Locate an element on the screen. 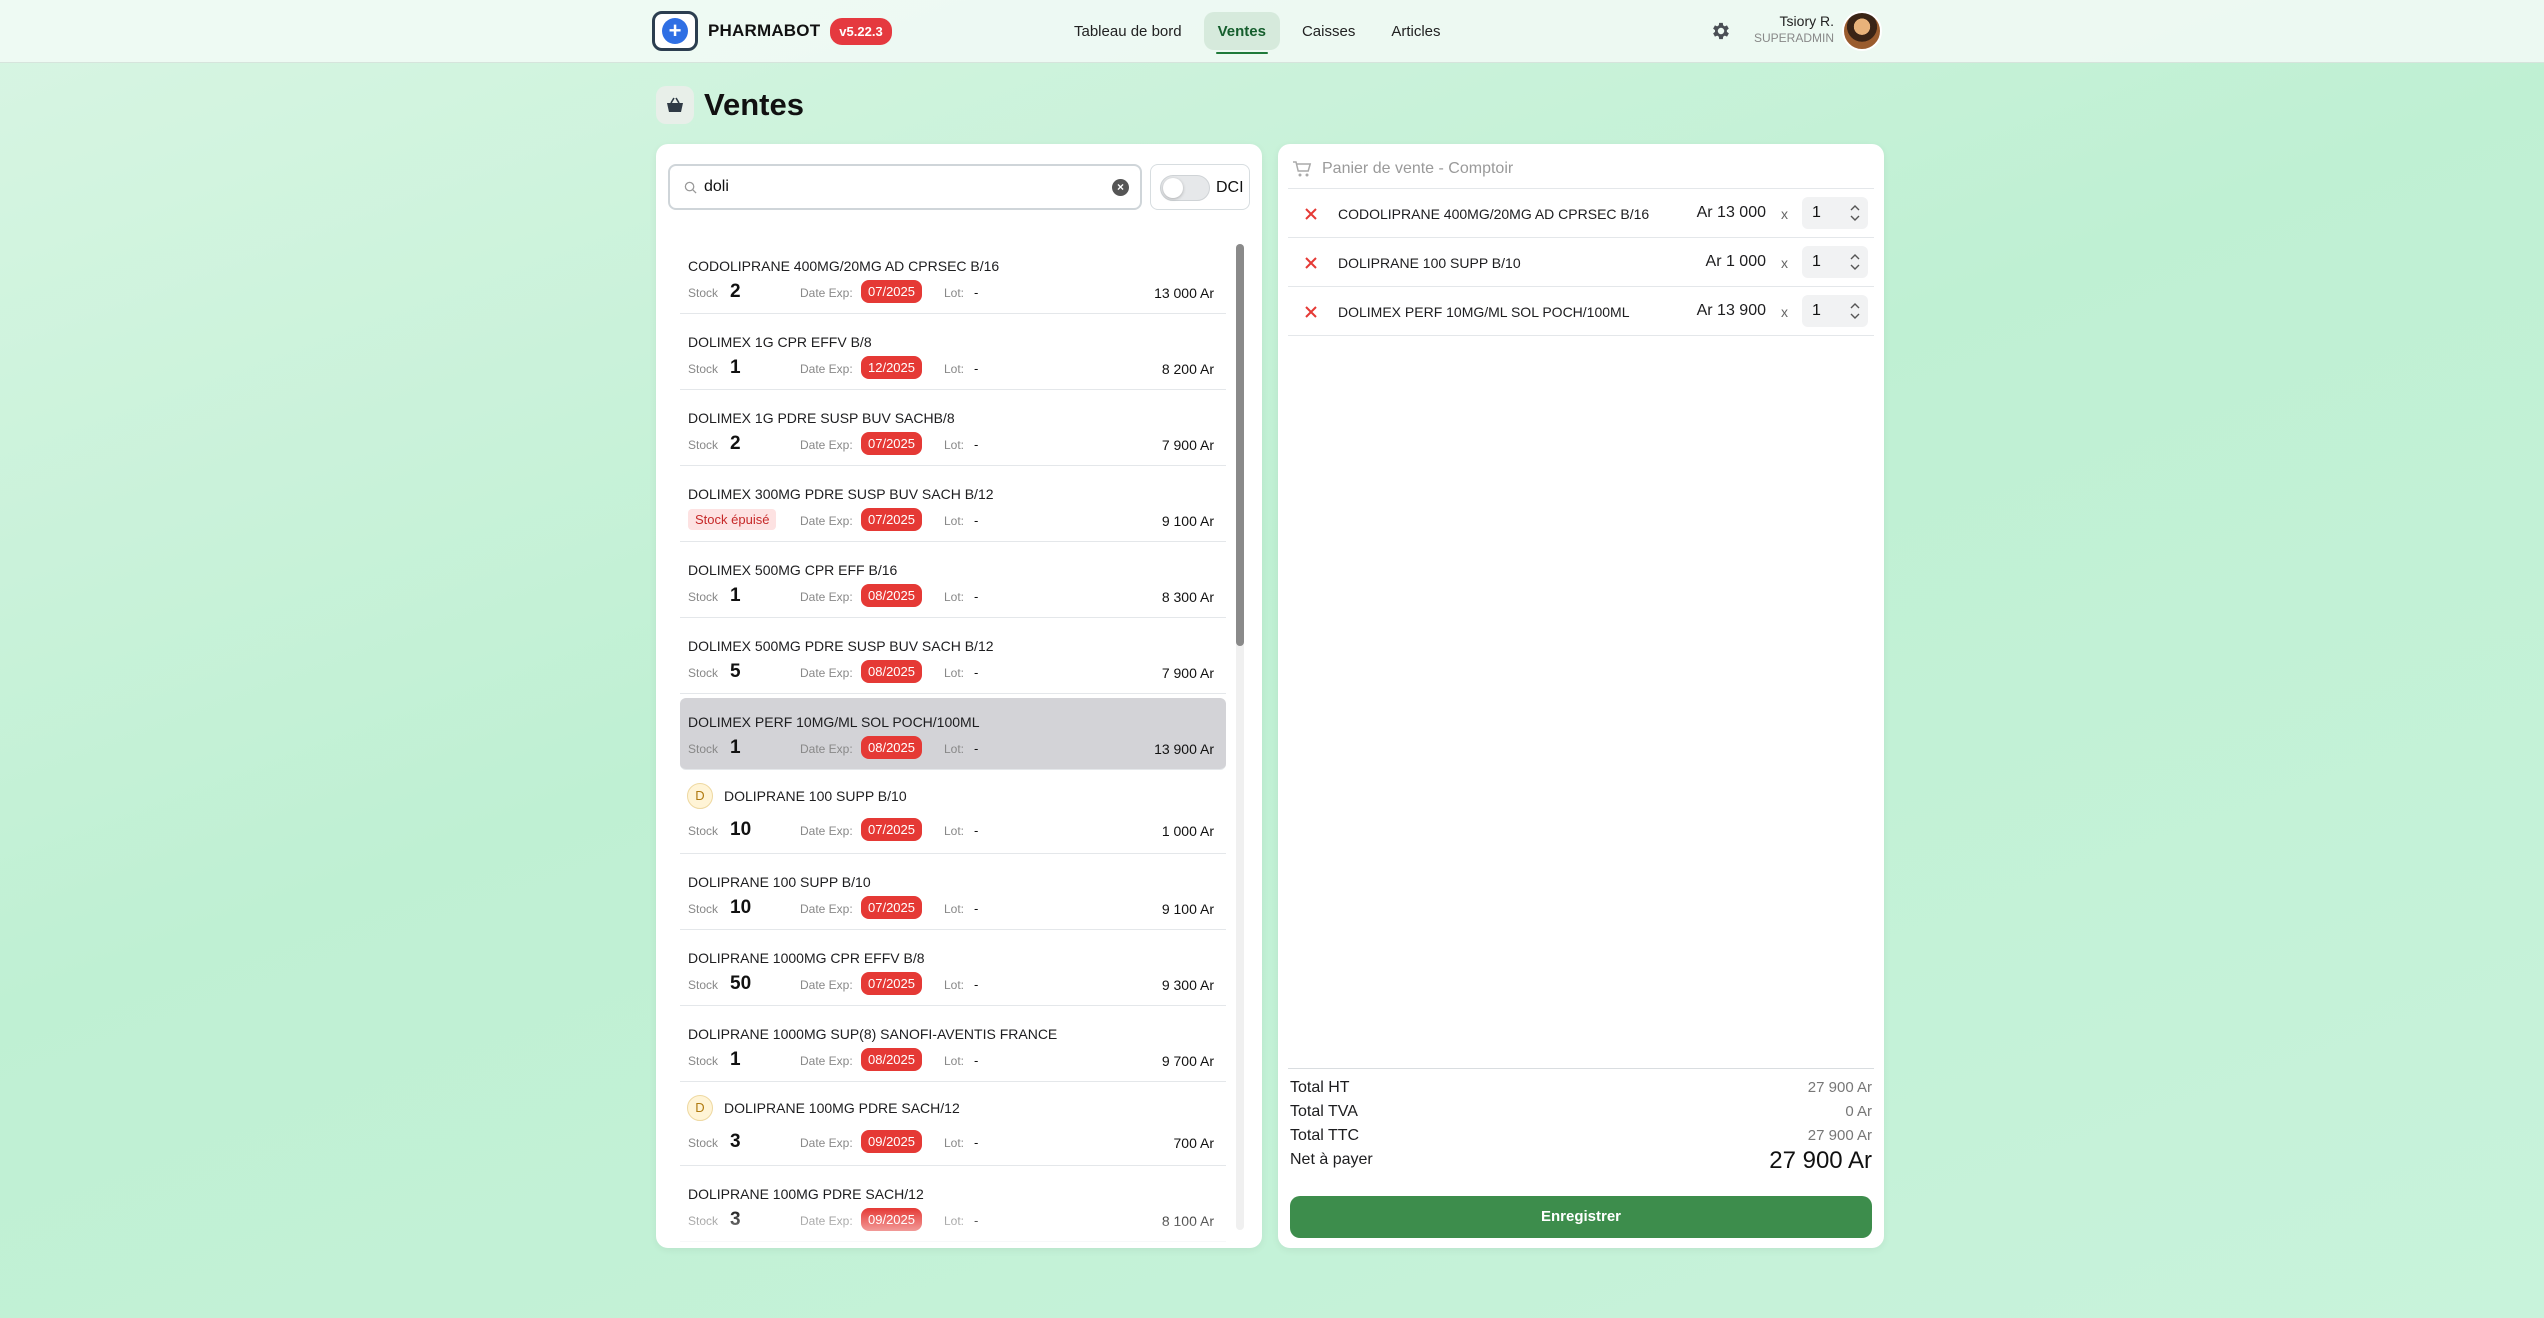  cart-item-price: Ar 1 000 is located at coordinates (1735, 261).